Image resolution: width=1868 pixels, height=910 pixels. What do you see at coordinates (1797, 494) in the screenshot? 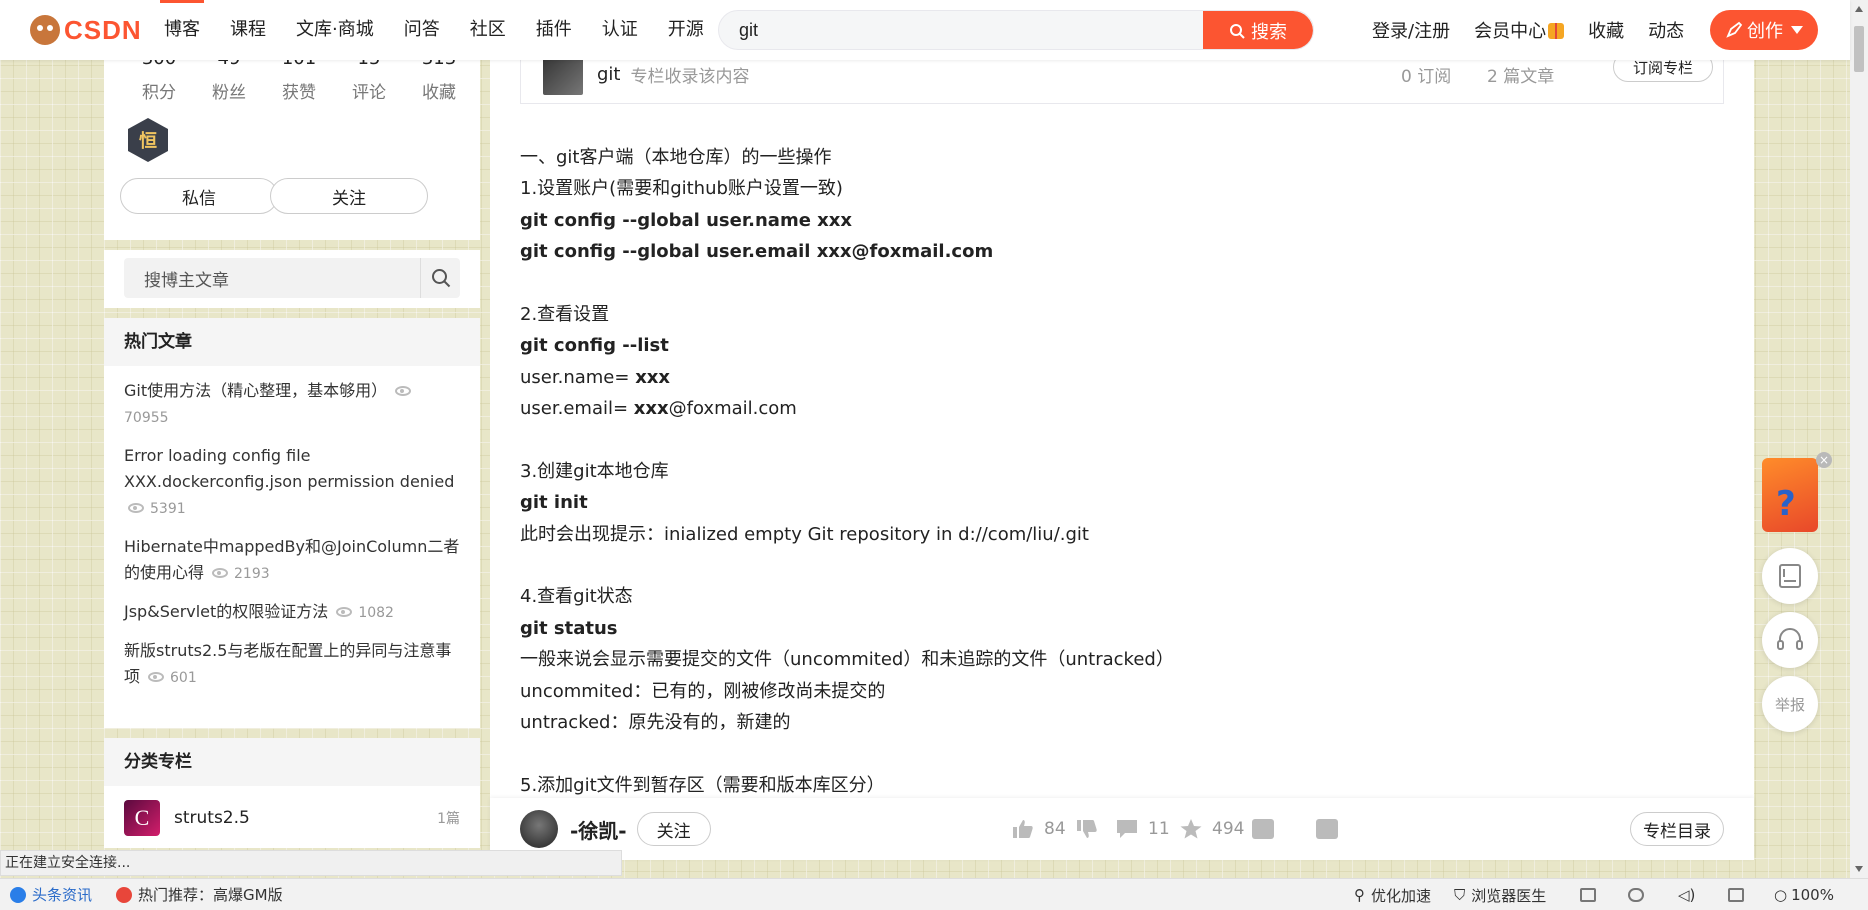
I see `promo-ad: ×` at bounding box center [1797, 494].